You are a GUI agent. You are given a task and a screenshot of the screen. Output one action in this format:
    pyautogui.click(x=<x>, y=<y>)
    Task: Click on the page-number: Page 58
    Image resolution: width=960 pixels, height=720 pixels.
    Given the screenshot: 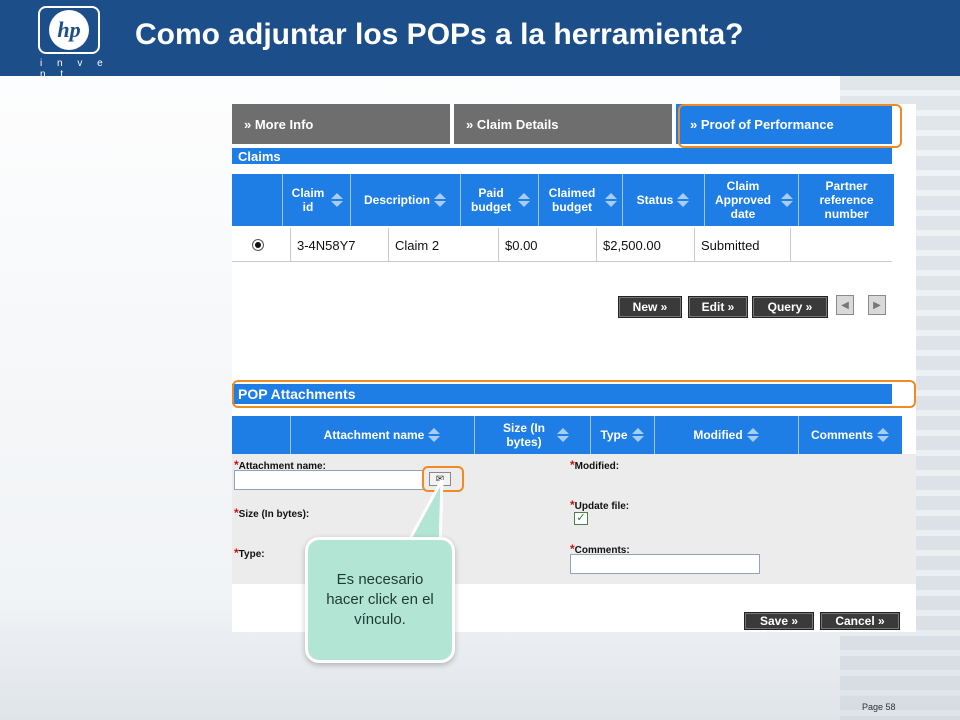 What is the action you would take?
    pyautogui.click(x=879, y=707)
    